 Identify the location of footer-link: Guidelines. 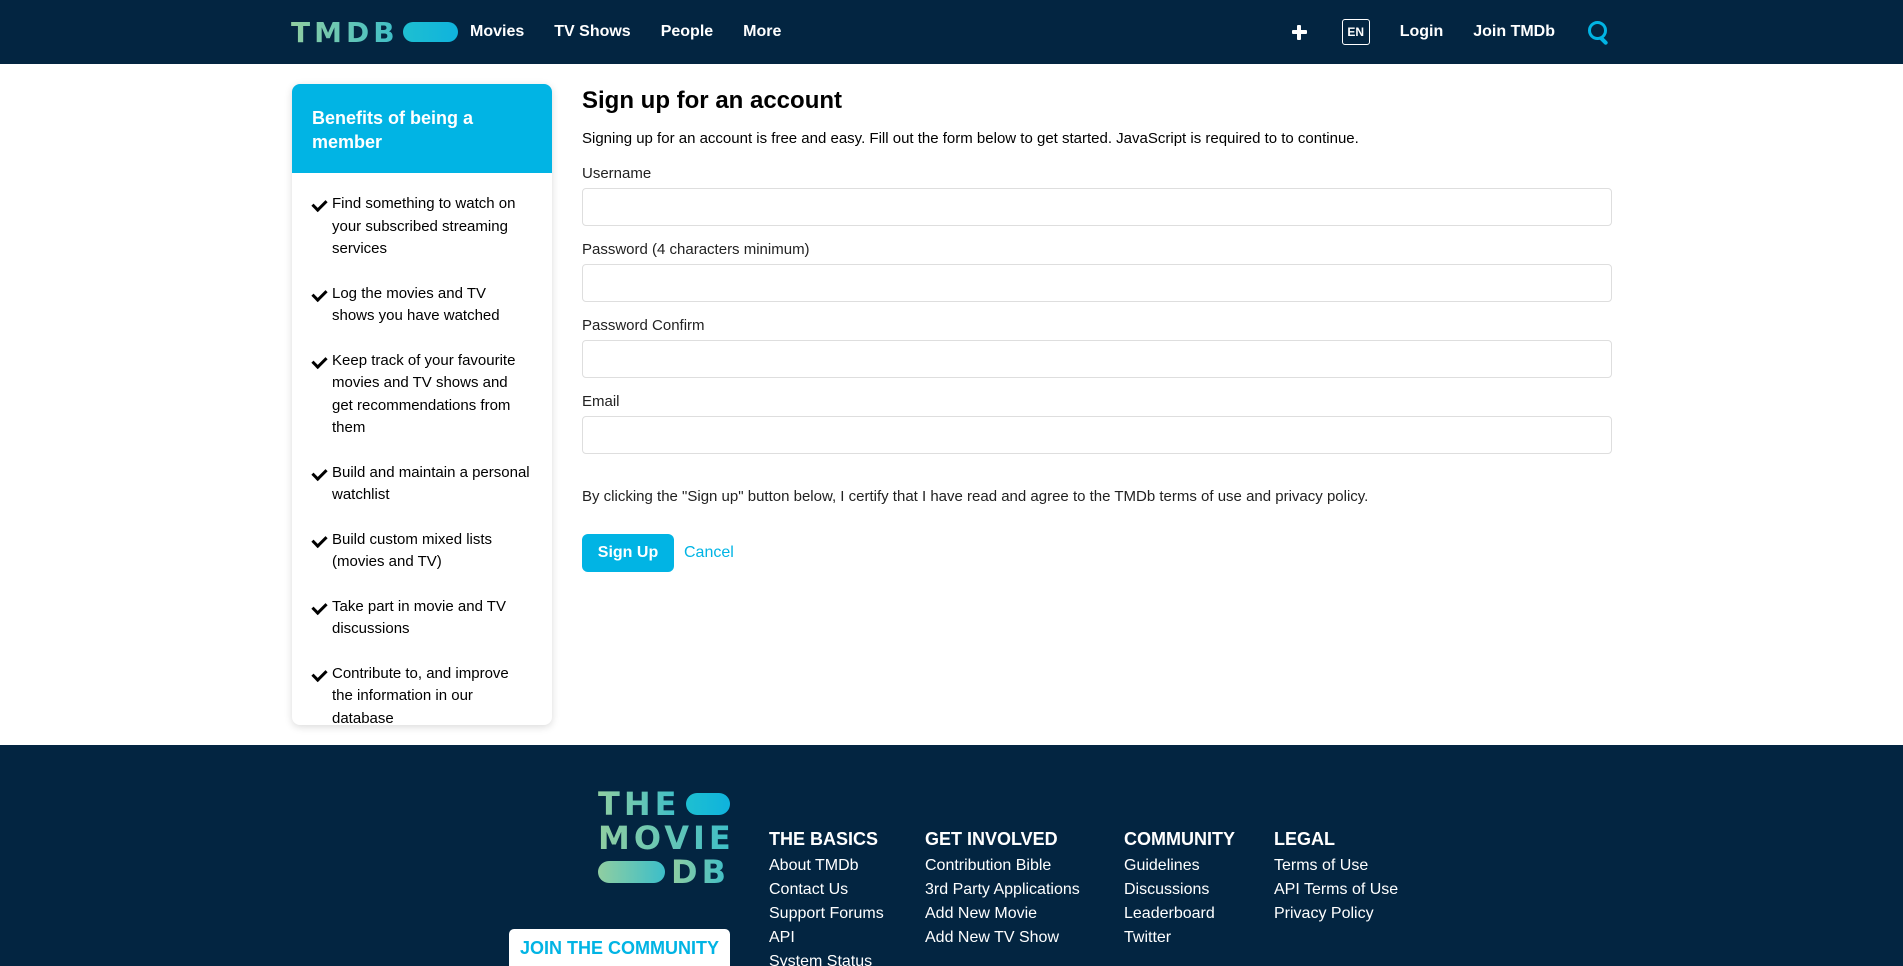
(1179, 866).